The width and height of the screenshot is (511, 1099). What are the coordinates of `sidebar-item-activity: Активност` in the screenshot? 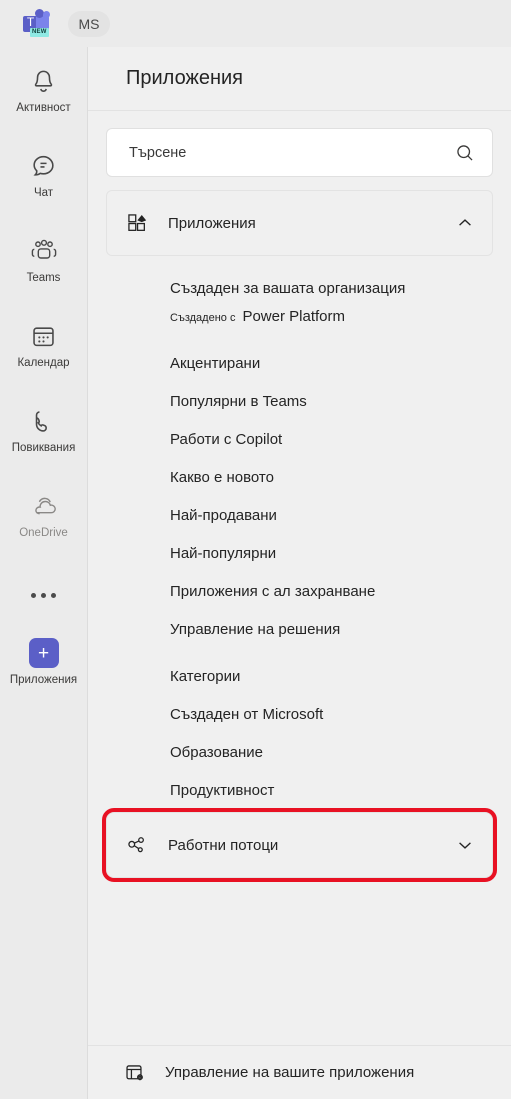 It's located at (43, 99).